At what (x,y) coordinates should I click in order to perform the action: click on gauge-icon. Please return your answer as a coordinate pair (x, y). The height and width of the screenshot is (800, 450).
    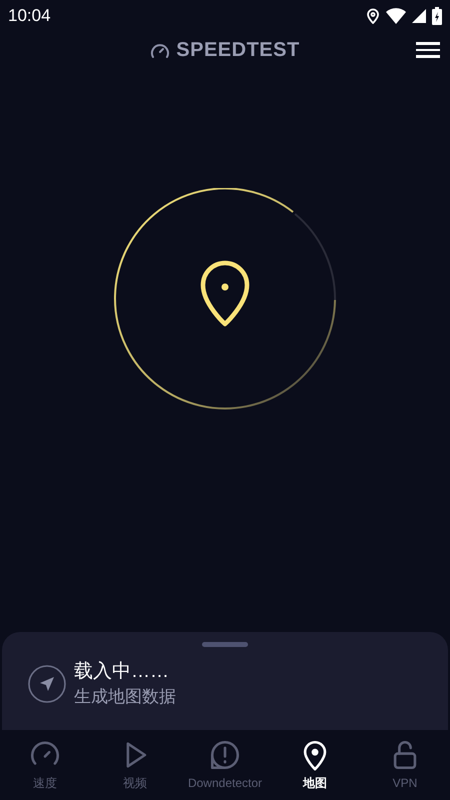
    Looking at the image, I should click on (160, 50).